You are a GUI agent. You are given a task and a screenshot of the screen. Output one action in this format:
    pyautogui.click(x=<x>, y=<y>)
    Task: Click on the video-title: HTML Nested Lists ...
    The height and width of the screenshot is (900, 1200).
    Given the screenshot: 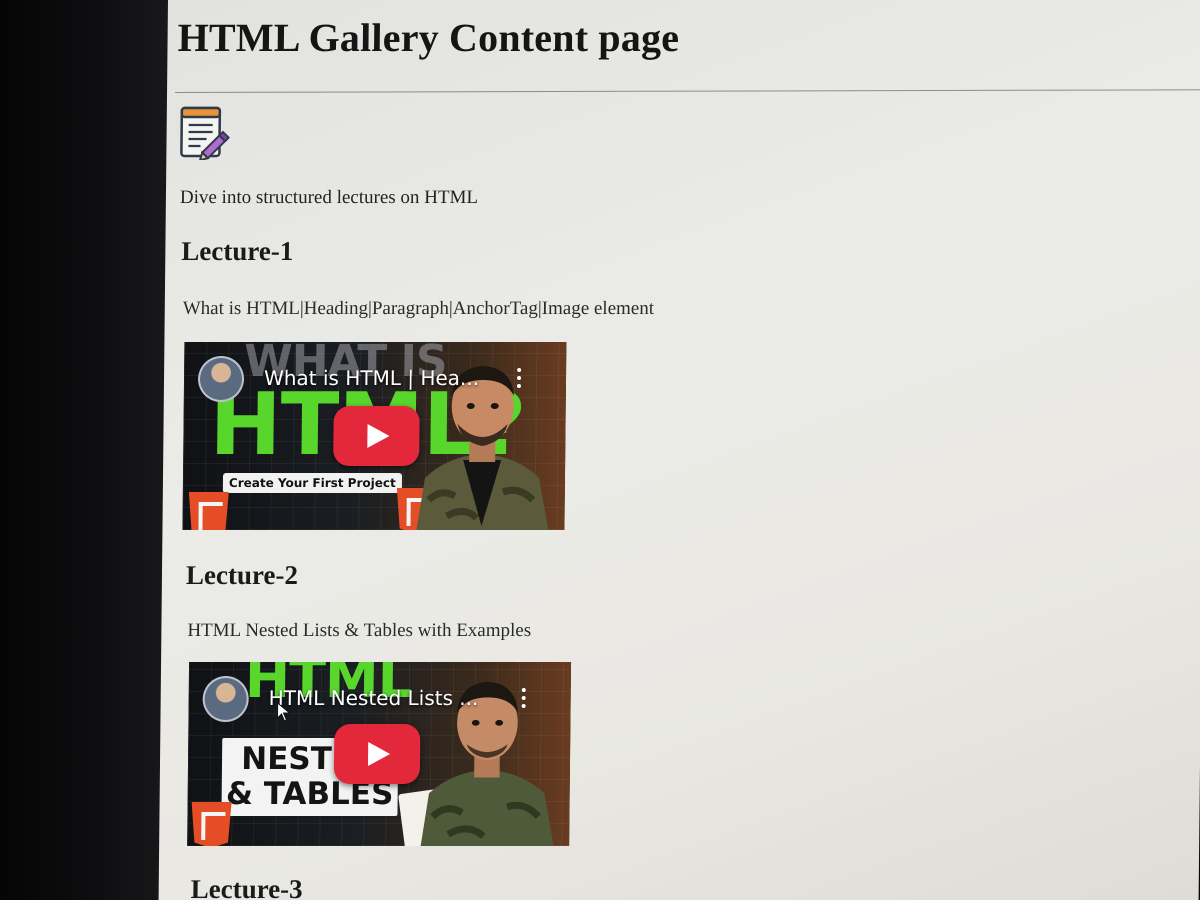 What is the action you would take?
    pyautogui.click(x=374, y=698)
    